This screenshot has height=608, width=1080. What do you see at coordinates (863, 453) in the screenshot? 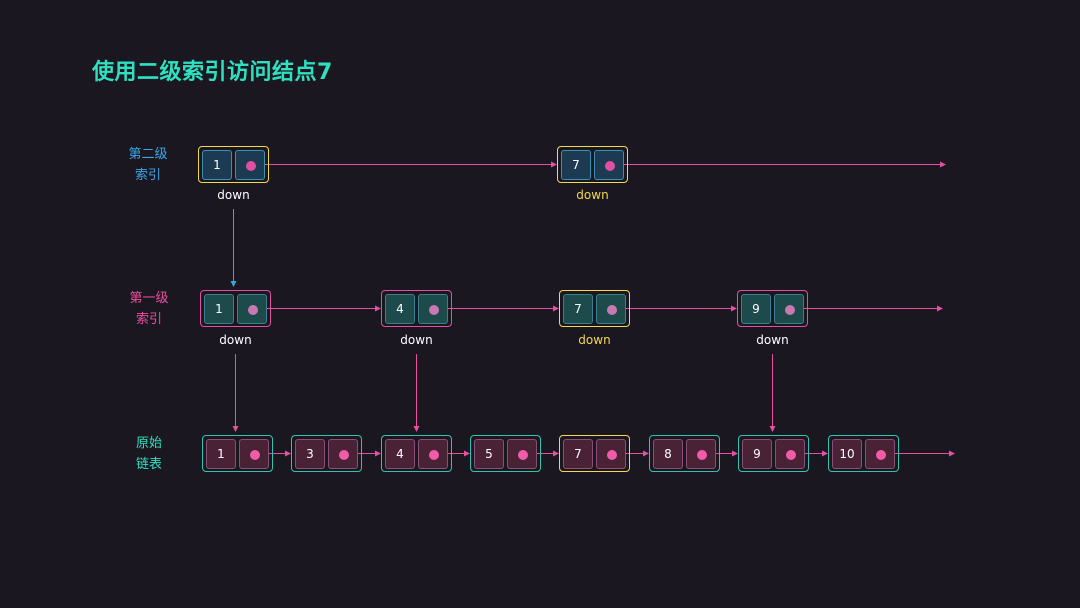
I see `base-node-10: 10` at bounding box center [863, 453].